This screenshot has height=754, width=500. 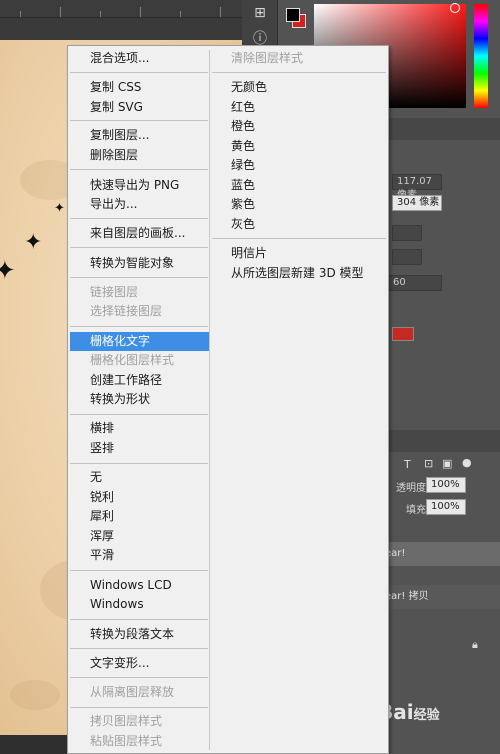 I want to click on menu-item-antialias-crisp: 犀利, so click(x=139, y=516).